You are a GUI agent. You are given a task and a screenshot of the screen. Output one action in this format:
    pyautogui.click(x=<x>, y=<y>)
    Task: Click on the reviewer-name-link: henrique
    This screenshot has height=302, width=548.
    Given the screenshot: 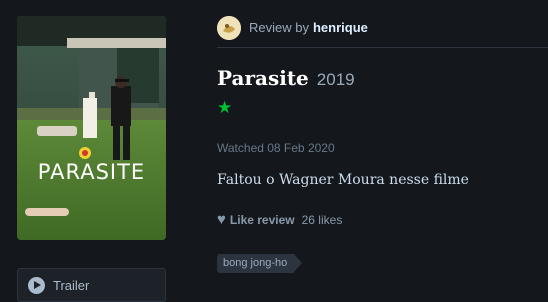 What is the action you would take?
    pyautogui.click(x=340, y=27)
    